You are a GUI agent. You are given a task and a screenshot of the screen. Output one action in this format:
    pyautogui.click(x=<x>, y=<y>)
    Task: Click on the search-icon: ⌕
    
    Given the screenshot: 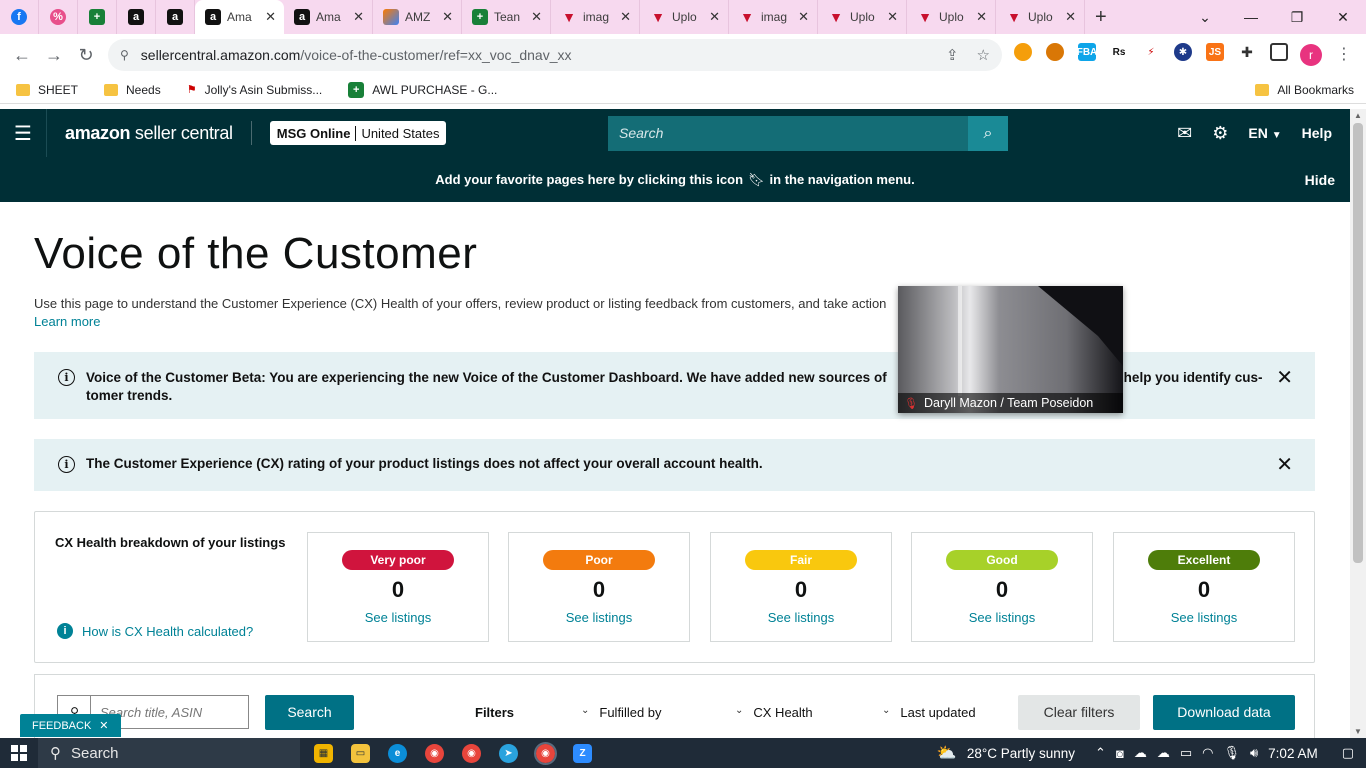 What is the action you would take?
    pyautogui.click(x=988, y=133)
    